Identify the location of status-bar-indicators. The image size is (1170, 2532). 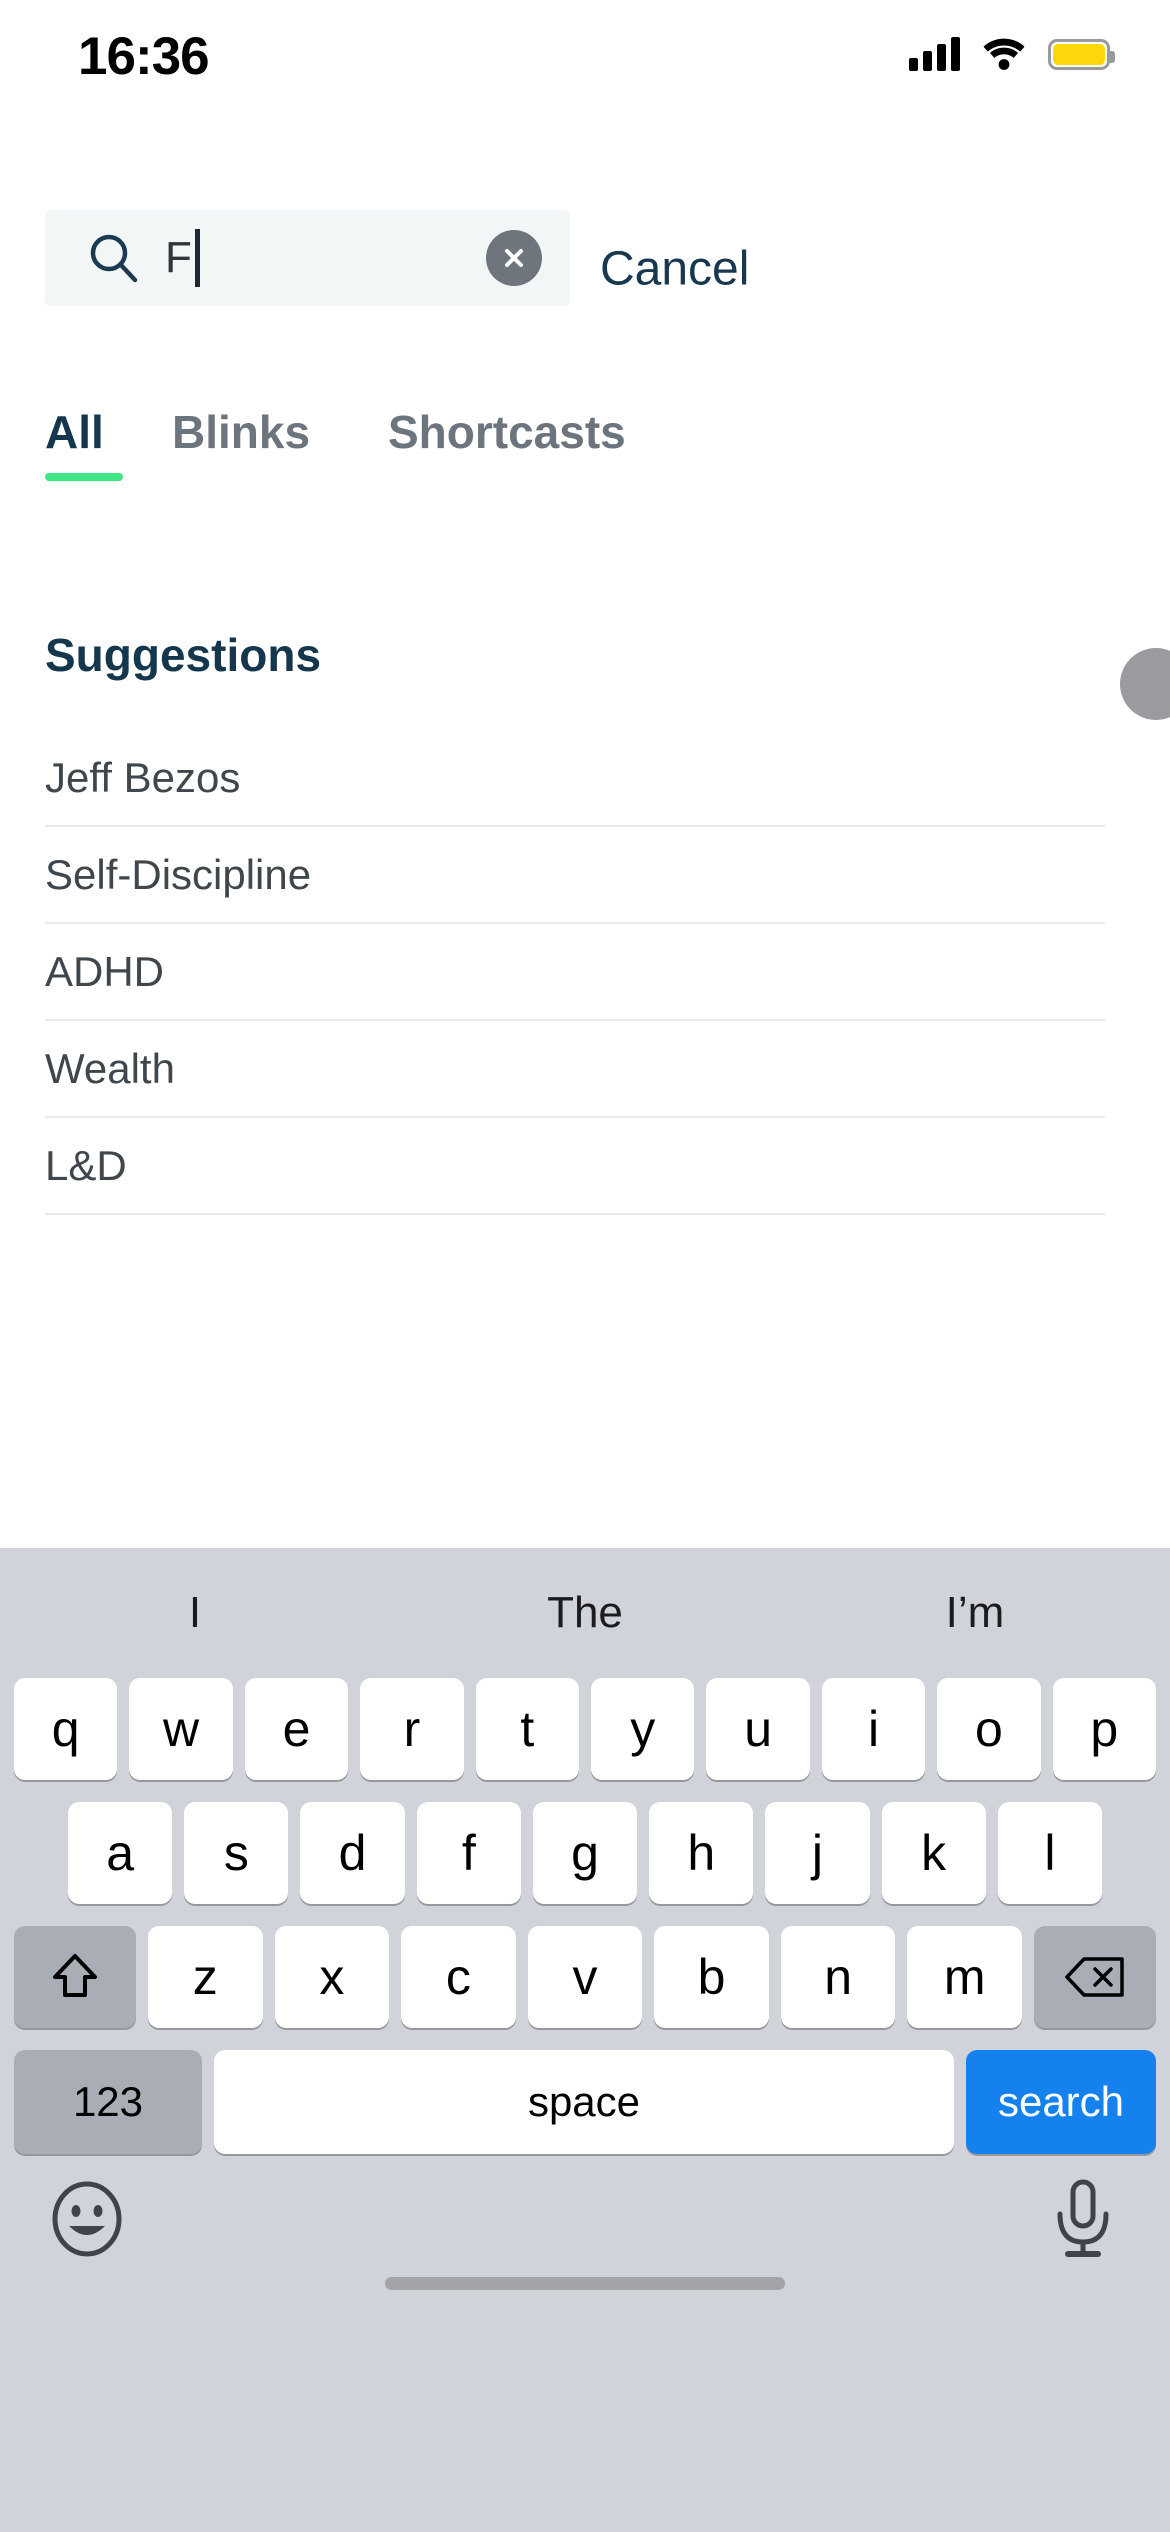
(1012, 54).